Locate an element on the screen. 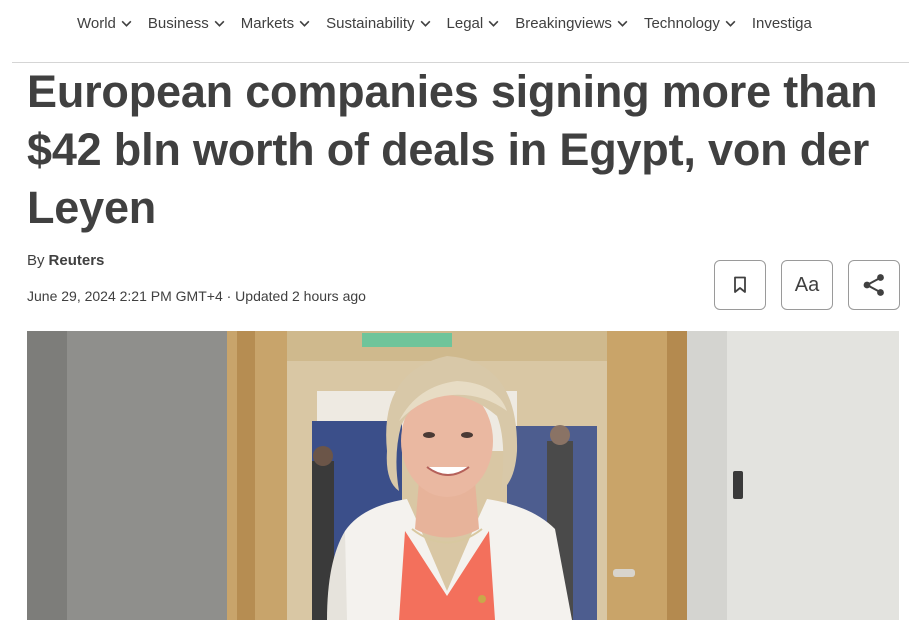 The height and width of the screenshot is (620, 909). nav-item-breakingviews: Breakingviews is located at coordinates (572, 23).